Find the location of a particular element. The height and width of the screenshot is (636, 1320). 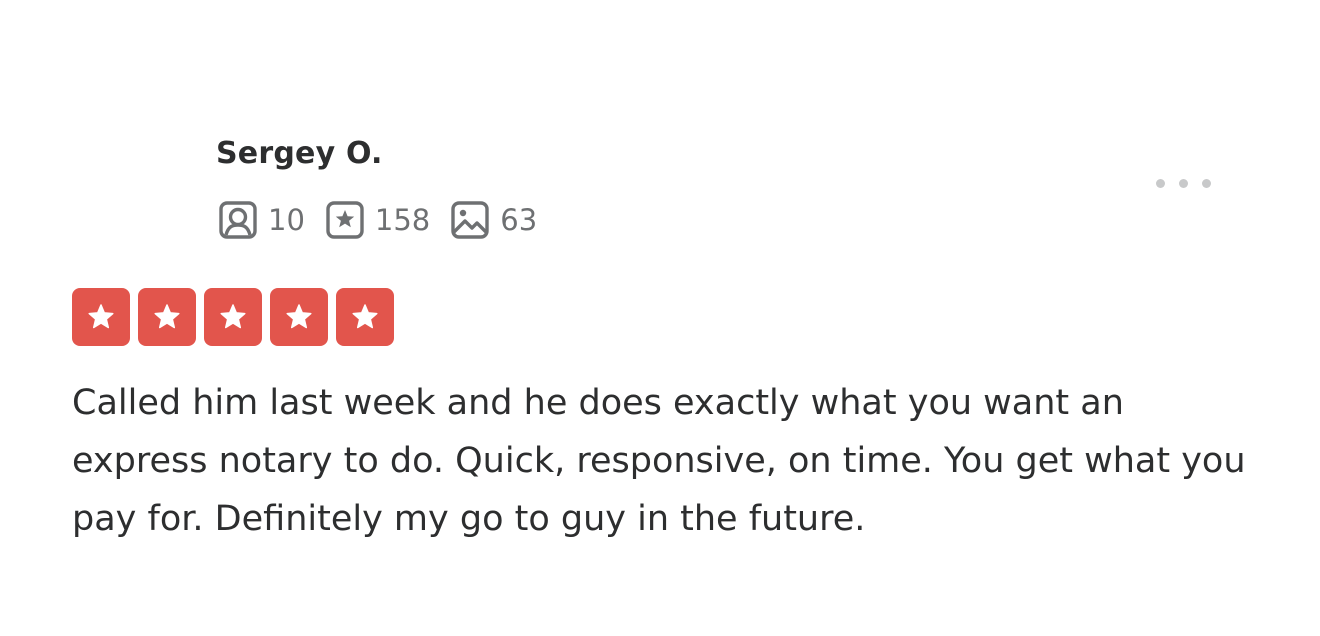

photos-count: 63 is located at coordinates (519, 220).